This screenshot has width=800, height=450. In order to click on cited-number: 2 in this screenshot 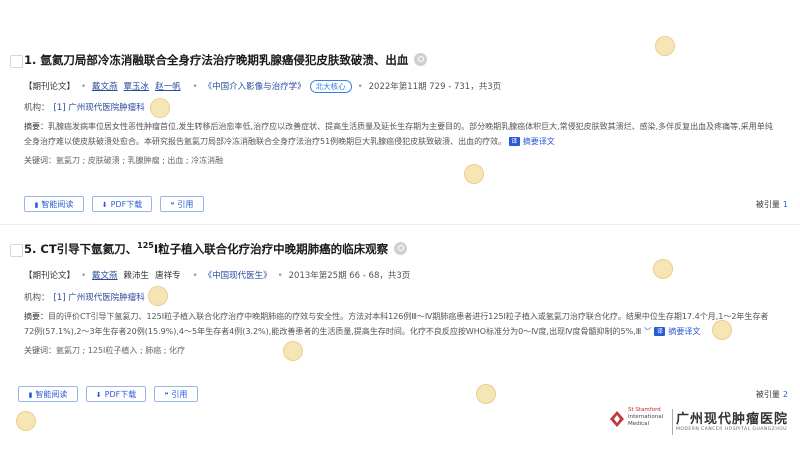, I will do `click(785, 394)`.